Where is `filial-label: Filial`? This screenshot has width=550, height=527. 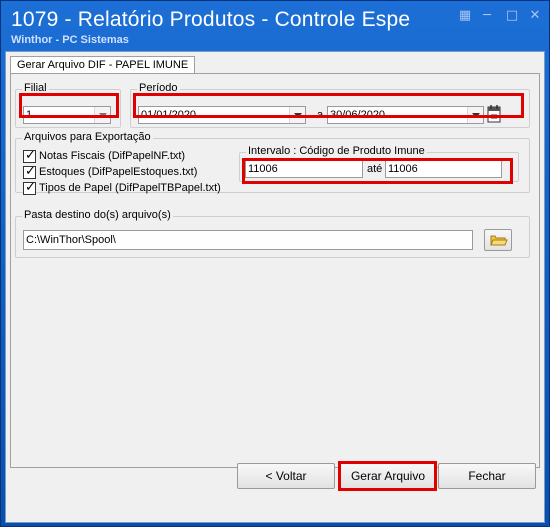
filial-label: Filial is located at coordinates (35, 88).